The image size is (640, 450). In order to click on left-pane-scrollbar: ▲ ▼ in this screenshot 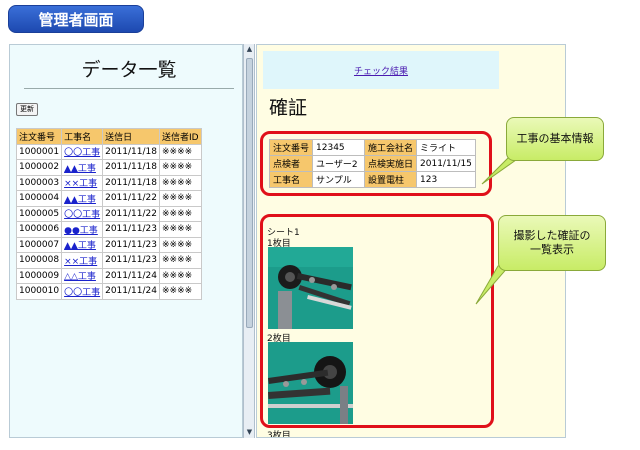, I will do `click(249, 241)`.